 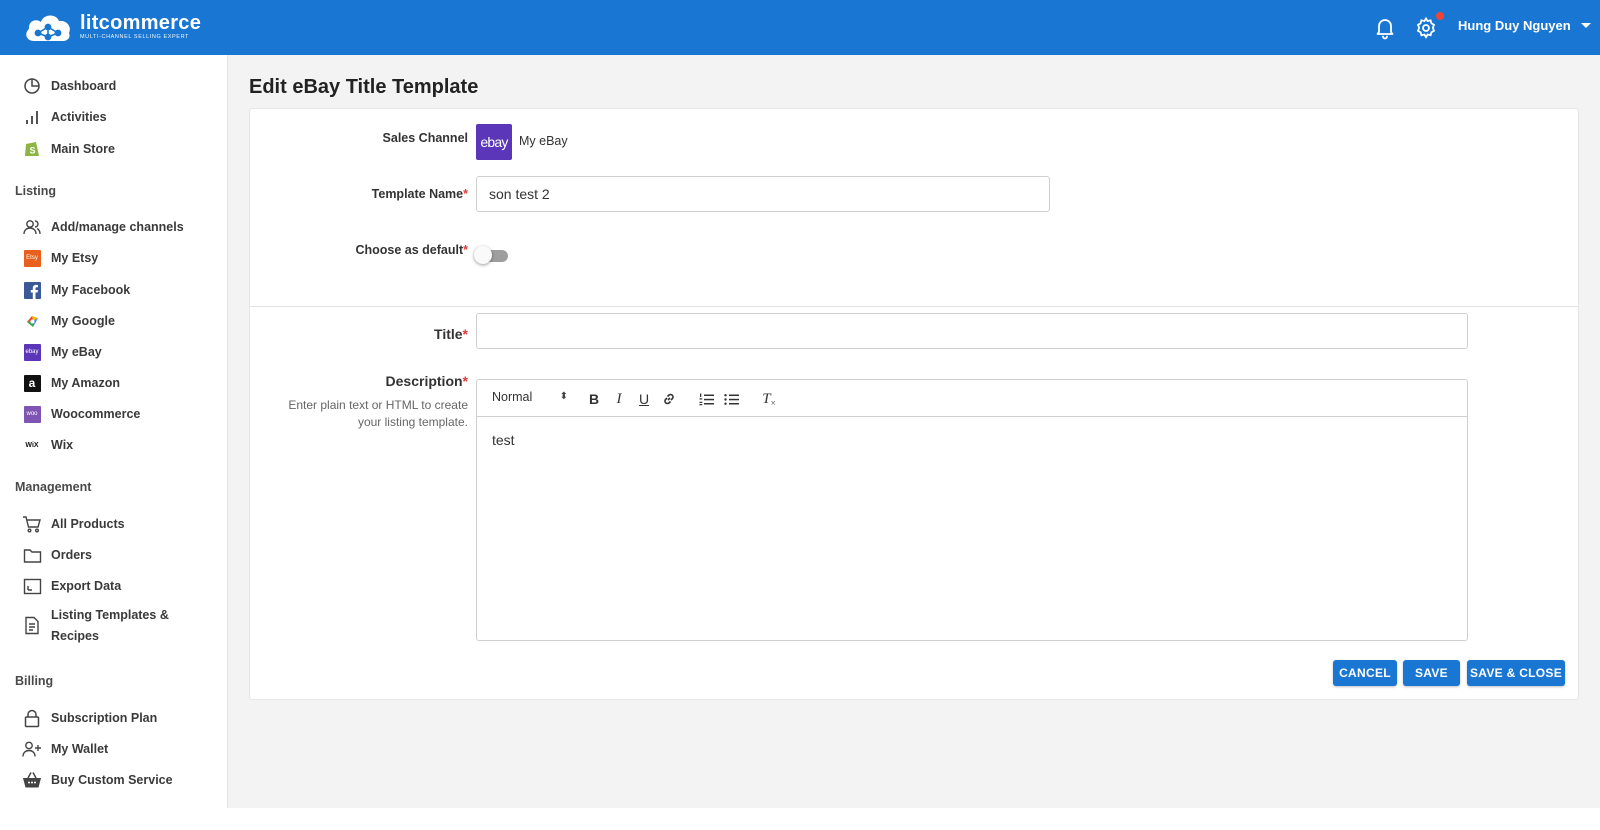 What do you see at coordinates (914, 306) in the screenshot?
I see `section-divider` at bounding box center [914, 306].